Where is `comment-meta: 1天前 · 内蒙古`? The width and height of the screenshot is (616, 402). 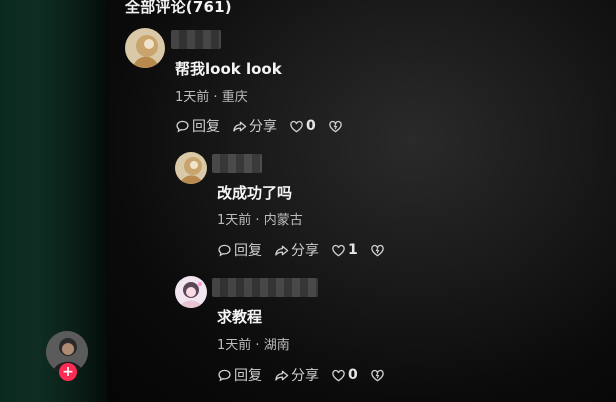
comment-meta: 1天前 · 内蒙古 is located at coordinates (260, 220).